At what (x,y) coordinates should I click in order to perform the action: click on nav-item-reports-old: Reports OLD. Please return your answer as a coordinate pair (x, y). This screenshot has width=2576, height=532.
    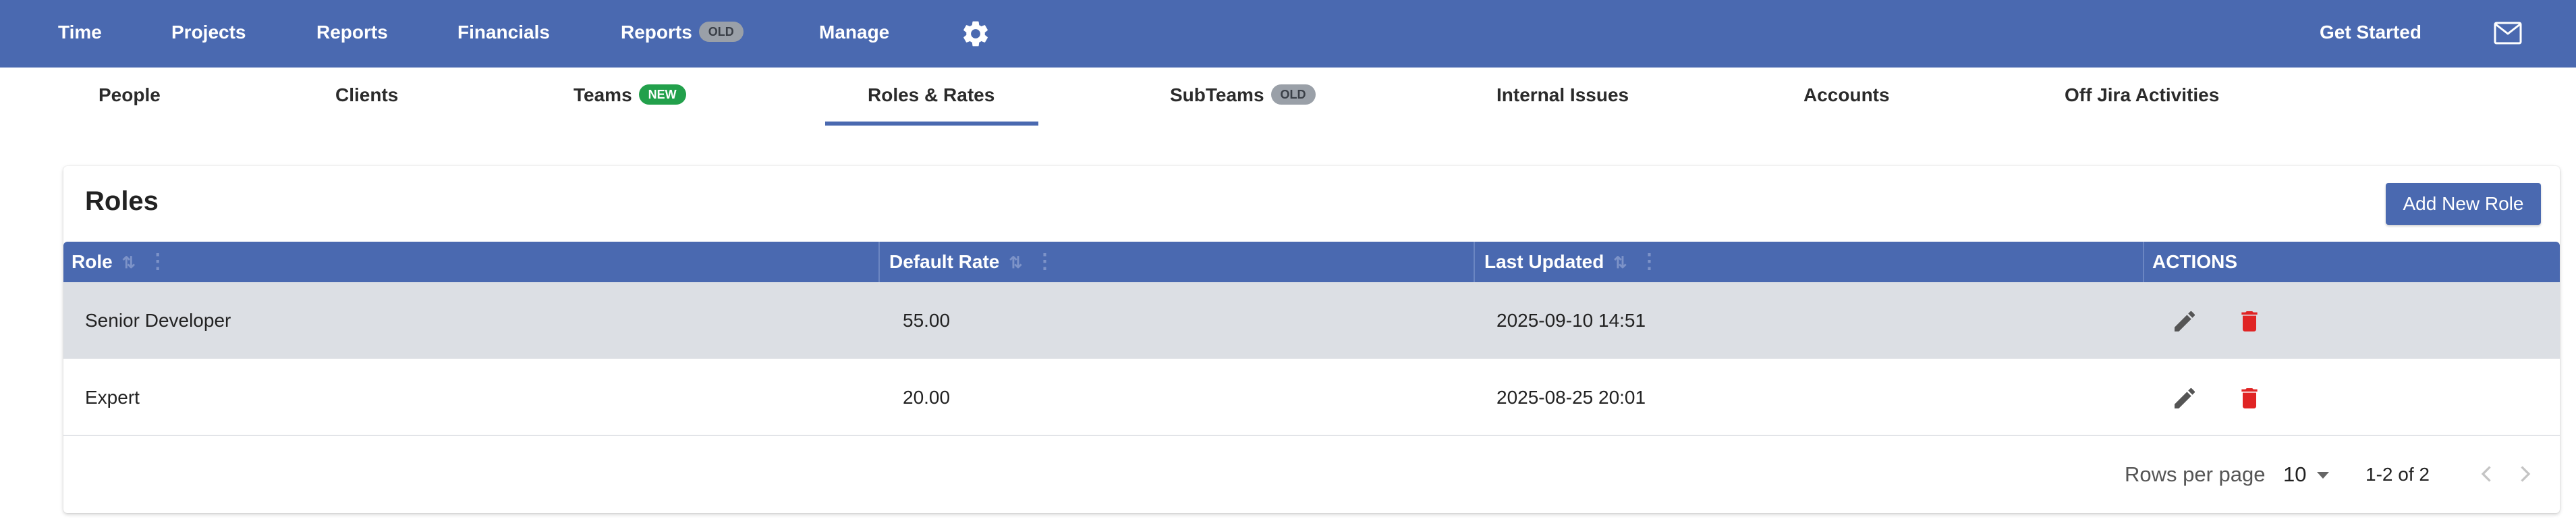
    Looking at the image, I should click on (682, 34).